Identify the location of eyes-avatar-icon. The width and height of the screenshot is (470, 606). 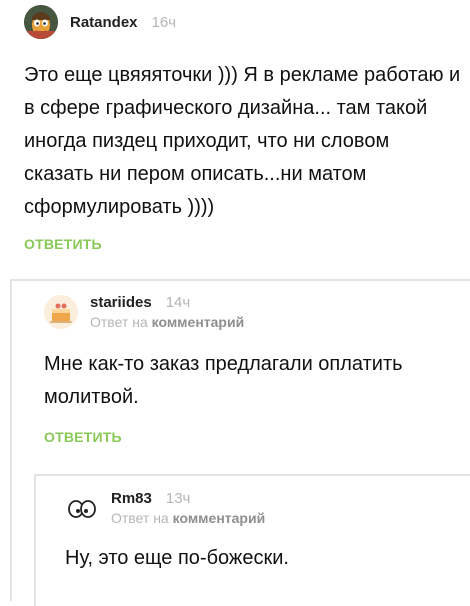
(82, 508).